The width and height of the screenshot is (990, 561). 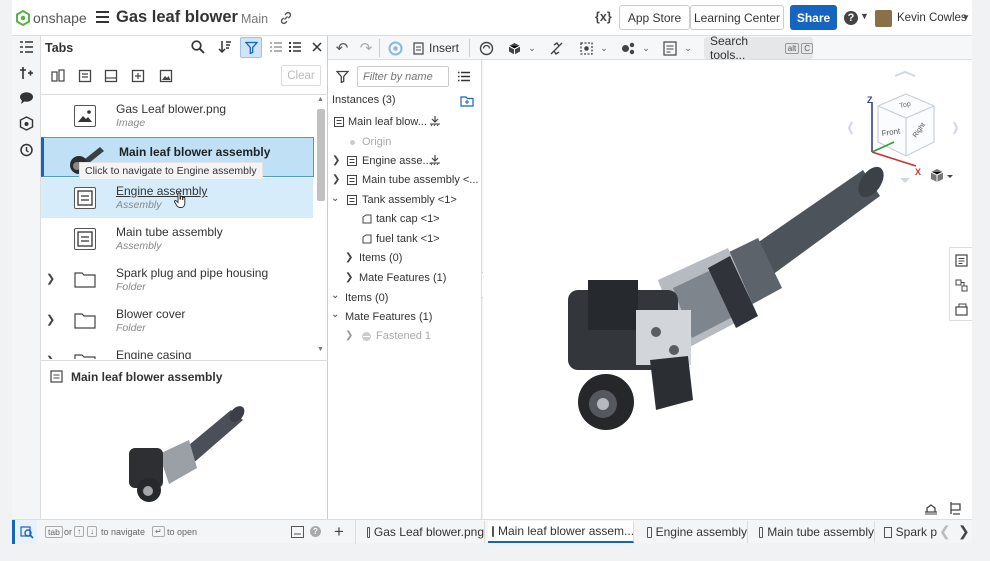 I want to click on variables-icon: {x}, so click(x=603, y=17).